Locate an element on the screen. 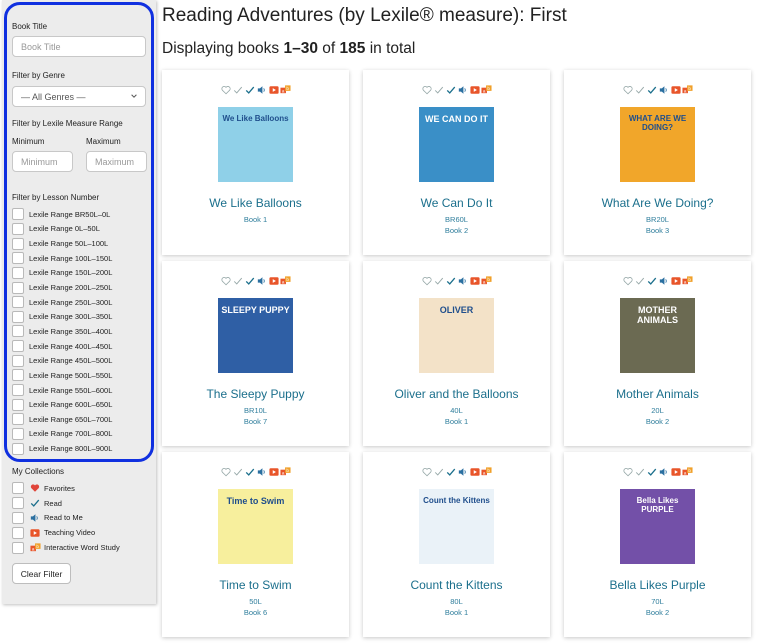  book-cover: MOTHER ANIMALS is located at coordinates (657, 335).